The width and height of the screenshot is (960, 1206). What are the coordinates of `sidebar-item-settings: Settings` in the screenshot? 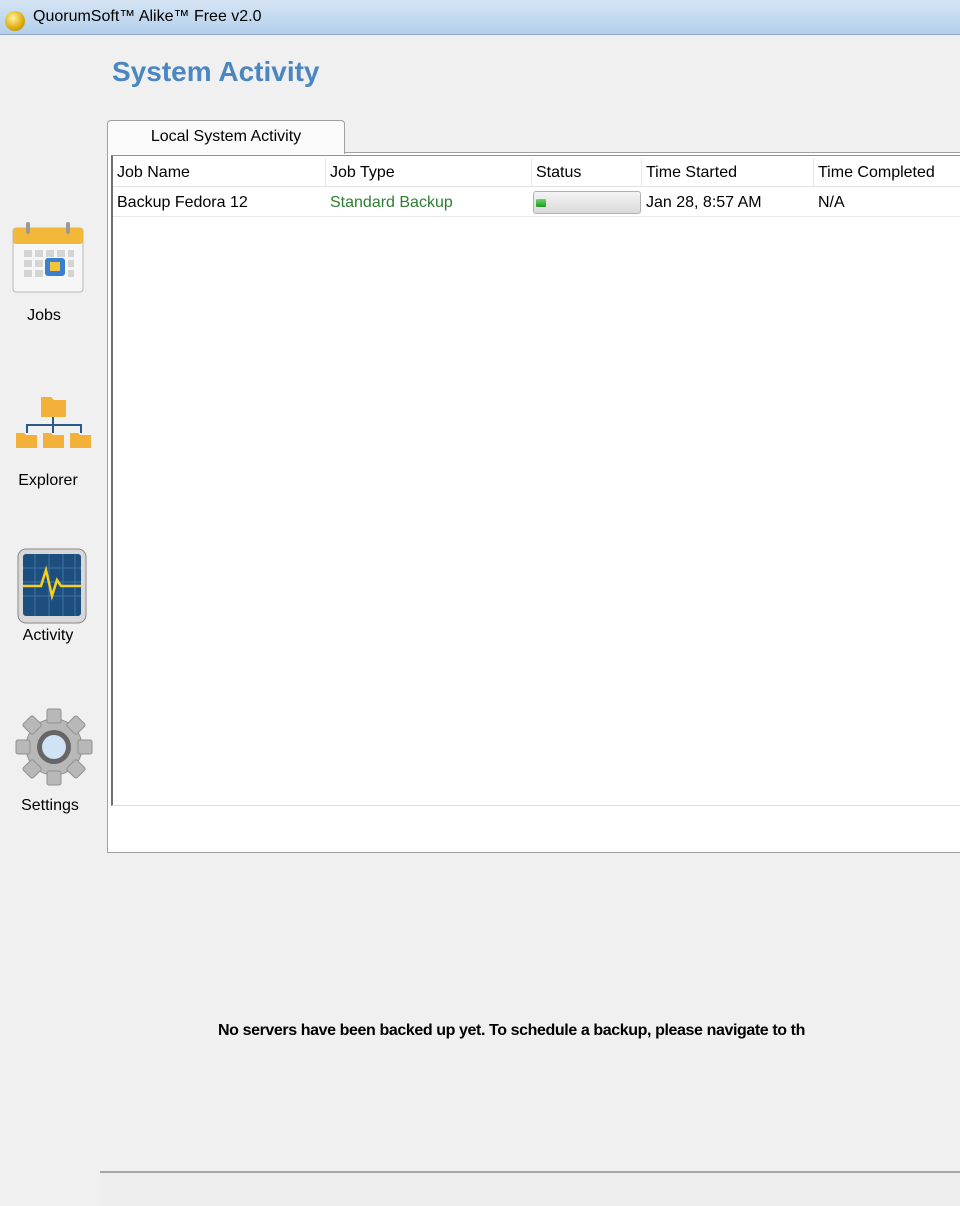 It's located at (50, 762).